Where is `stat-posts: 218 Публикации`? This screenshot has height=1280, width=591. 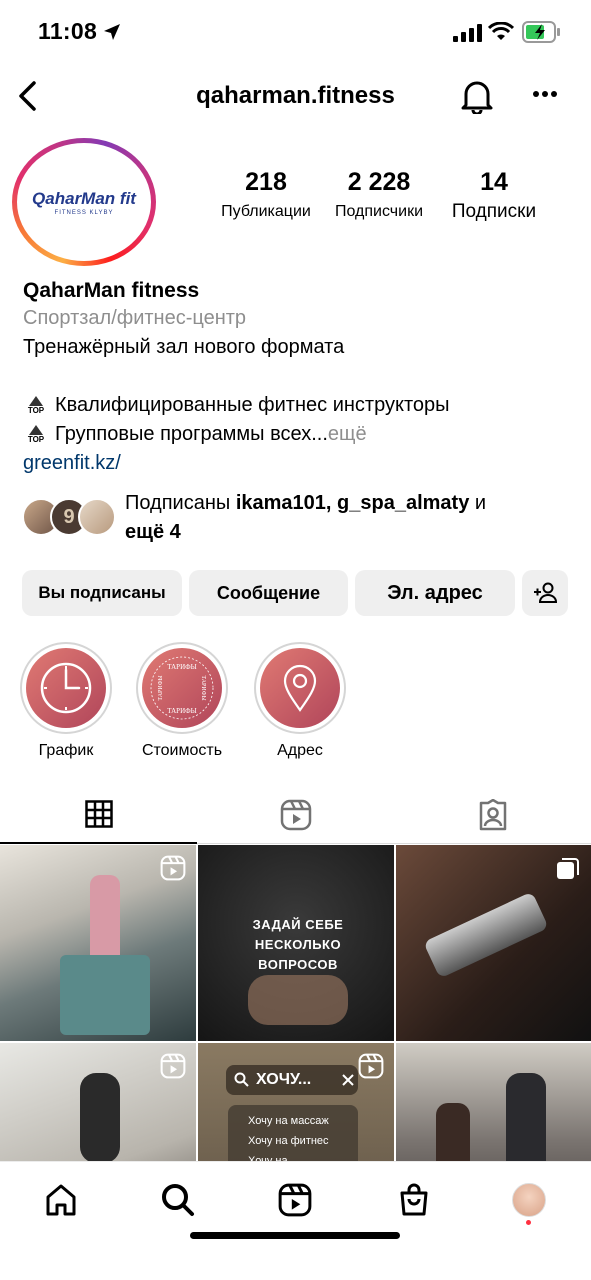 stat-posts: 218 Публикации is located at coordinates (266, 194).